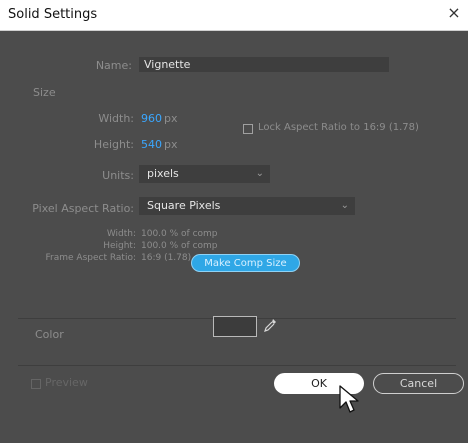 This screenshot has height=443, width=468. What do you see at coordinates (248, 129) in the screenshot?
I see `lock-aspect-checkbox` at bounding box center [248, 129].